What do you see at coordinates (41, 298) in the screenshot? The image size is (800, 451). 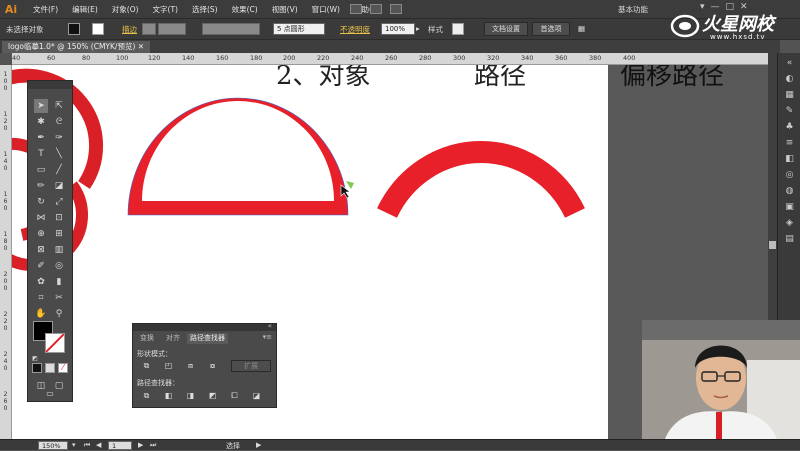 I see `artboard-tool-icon: ⌗` at bounding box center [41, 298].